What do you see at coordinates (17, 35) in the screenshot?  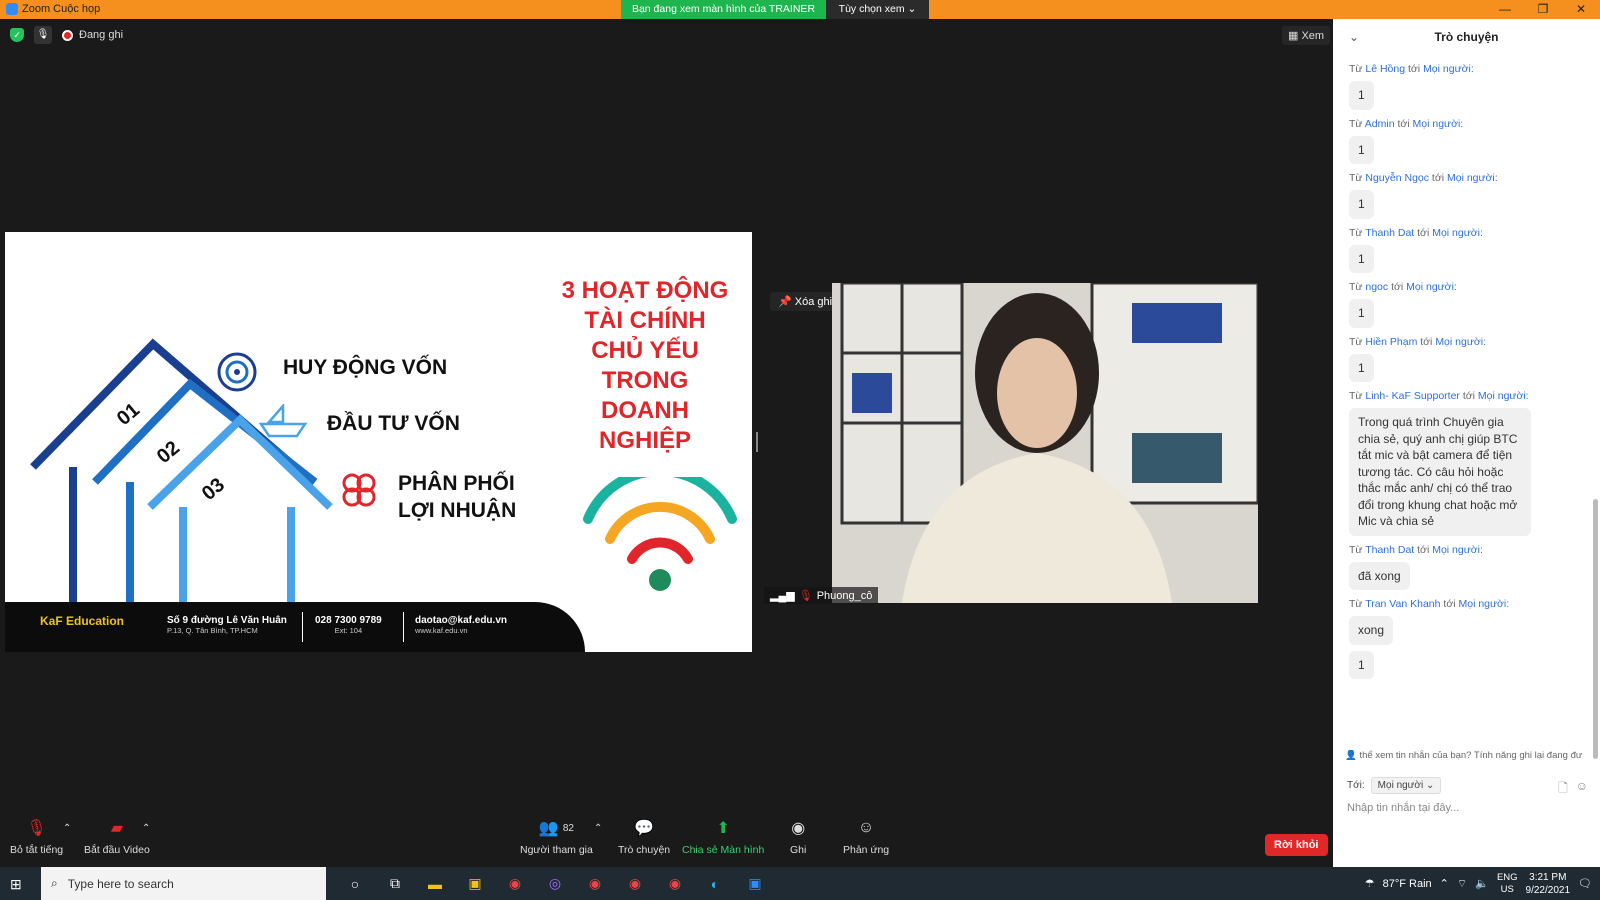 I see `encryption-shield-icon: ✓` at bounding box center [17, 35].